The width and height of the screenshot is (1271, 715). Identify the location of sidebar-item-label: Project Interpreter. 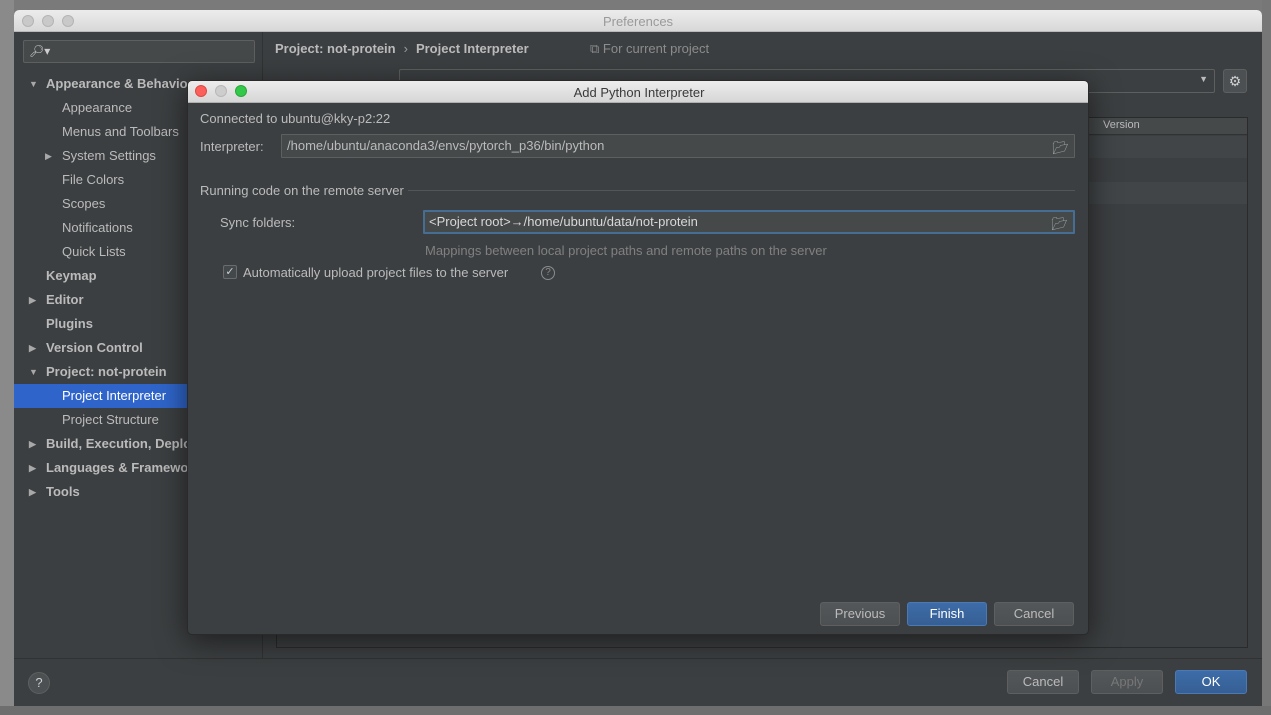
(114, 395).